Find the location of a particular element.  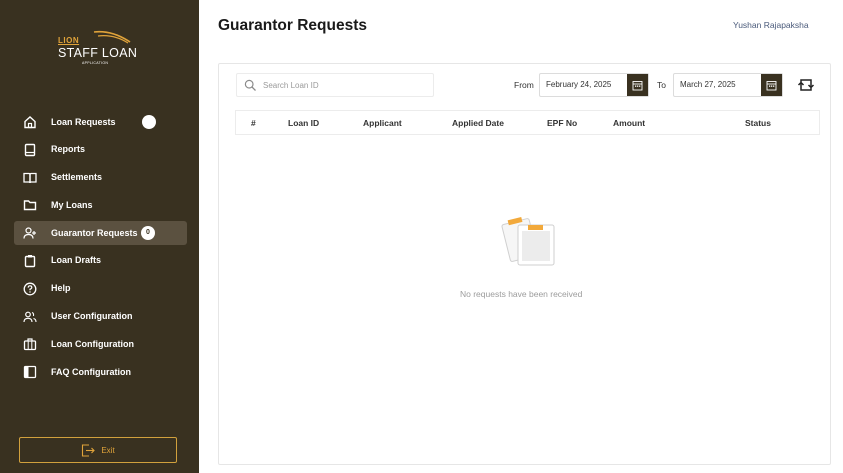

exit-icon is located at coordinates (89, 450).